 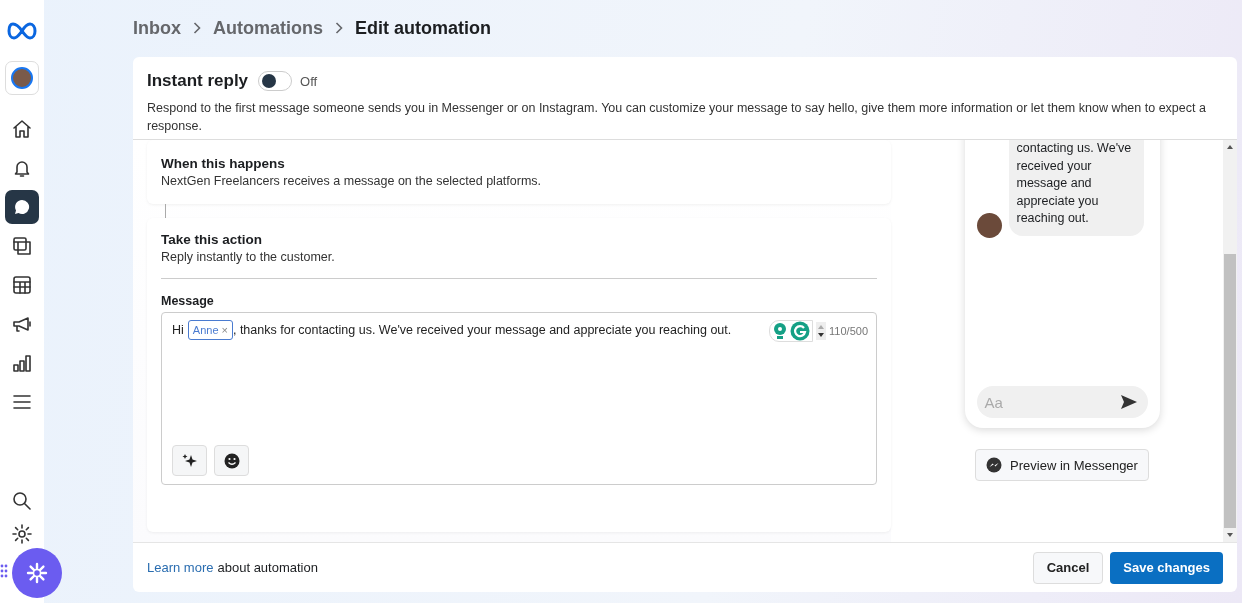 What do you see at coordinates (1166, 567) in the screenshot?
I see `save-button: Save changes` at bounding box center [1166, 567].